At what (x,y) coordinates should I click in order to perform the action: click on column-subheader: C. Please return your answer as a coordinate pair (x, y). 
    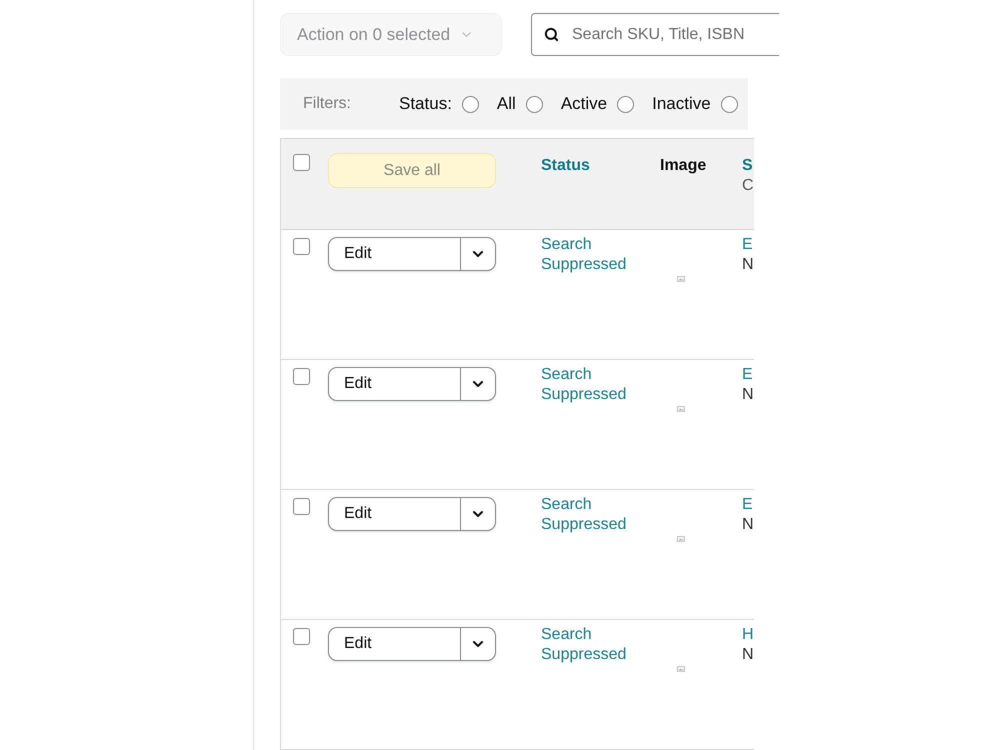
    Looking at the image, I should click on (748, 186).